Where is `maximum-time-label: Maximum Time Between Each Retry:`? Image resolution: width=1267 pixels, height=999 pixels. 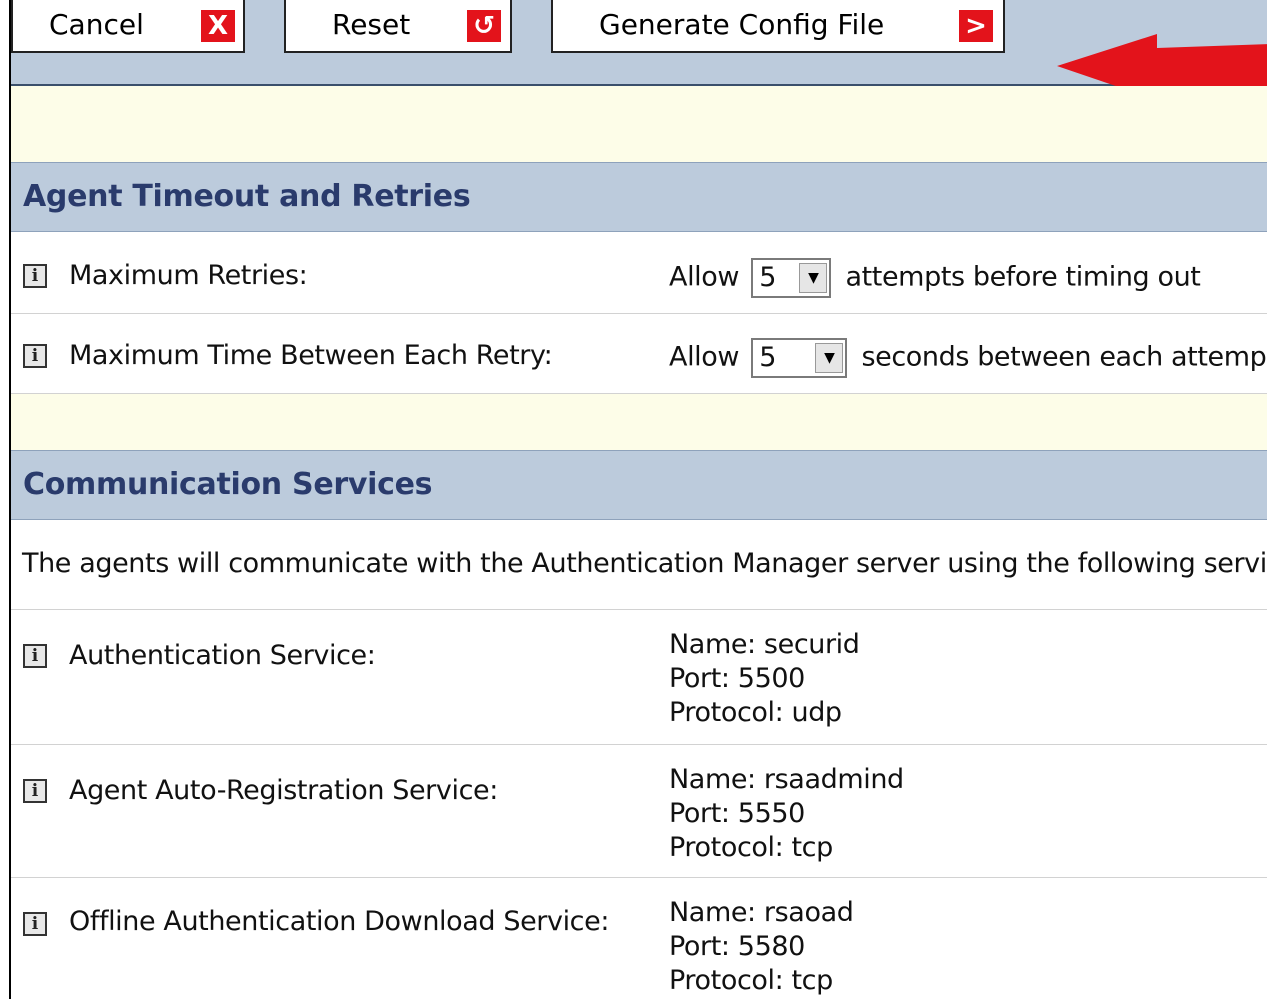
maximum-time-label: Maximum Time Between Each Retry: is located at coordinates (311, 355).